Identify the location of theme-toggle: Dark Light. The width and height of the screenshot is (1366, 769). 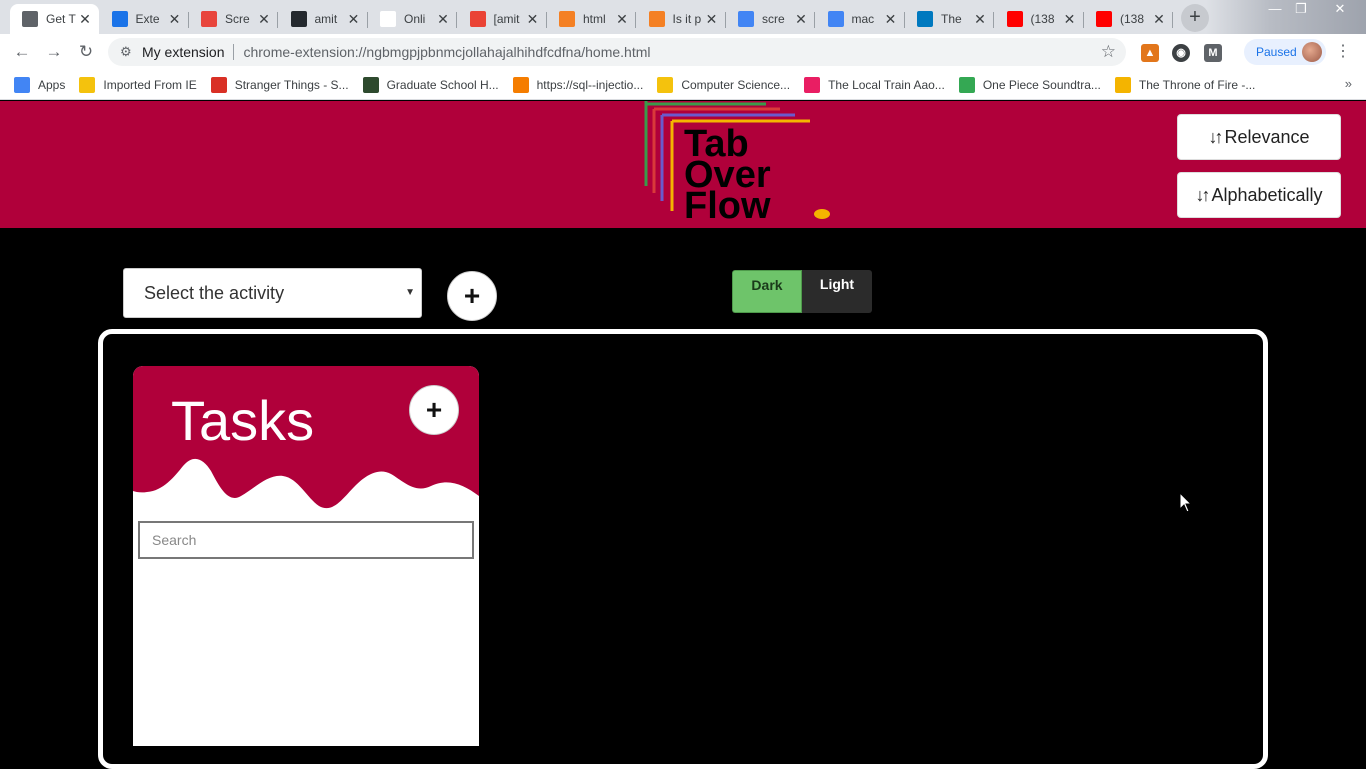
(802, 291).